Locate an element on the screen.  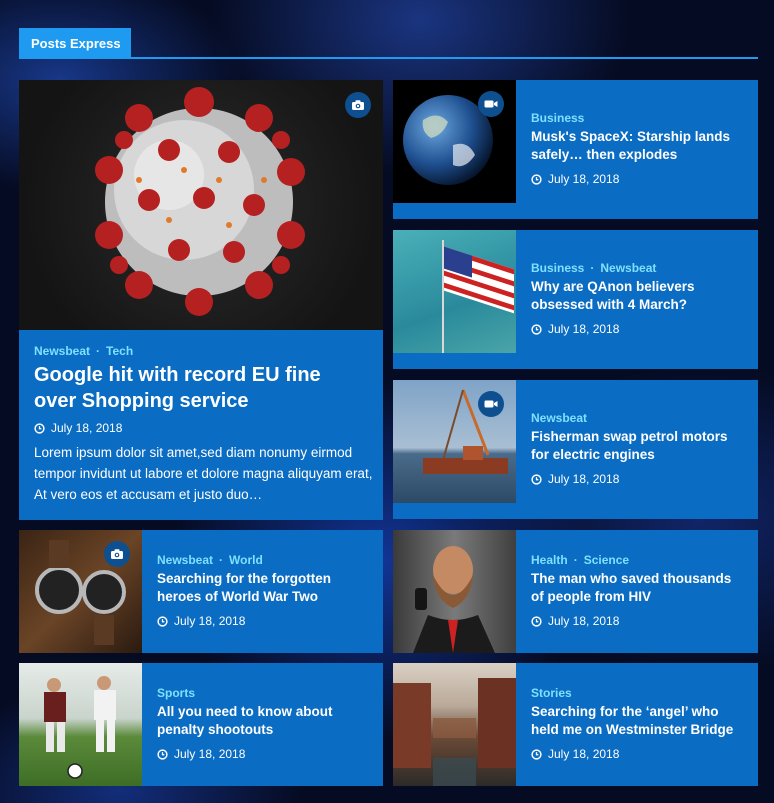
category-link: Sports is located at coordinates (176, 693).